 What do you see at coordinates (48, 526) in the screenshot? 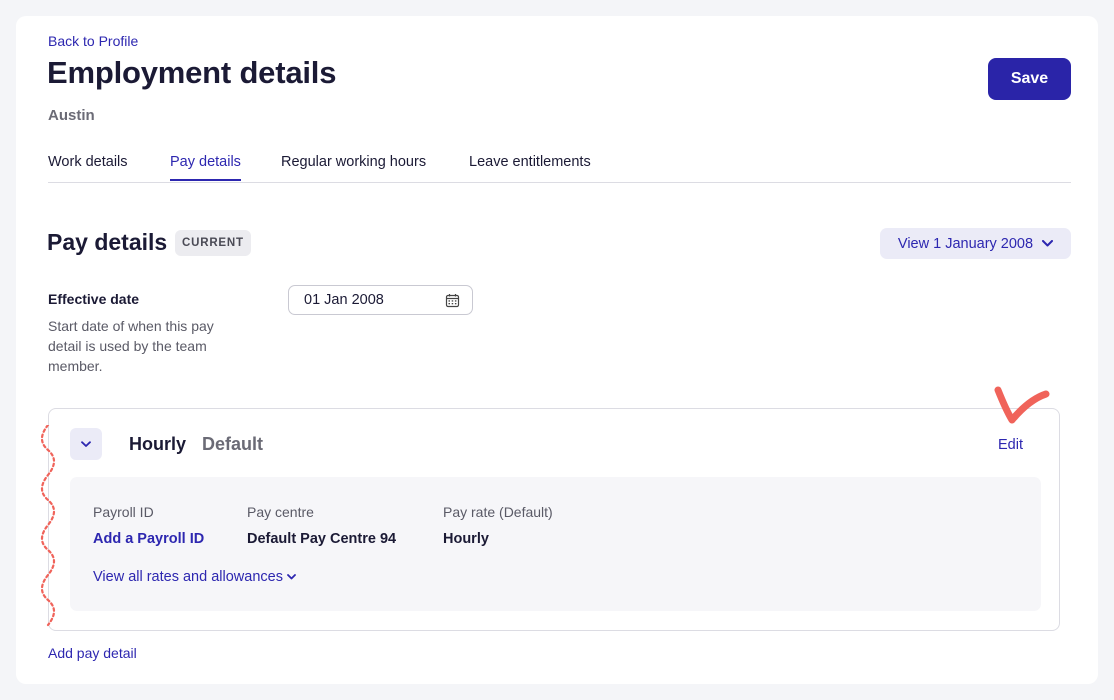
I see `annotation-squiggle` at bounding box center [48, 526].